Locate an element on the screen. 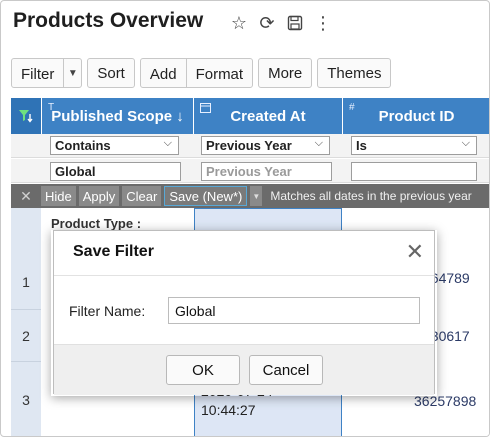  refresh-icon: ⟳ is located at coordinates (267, 23).